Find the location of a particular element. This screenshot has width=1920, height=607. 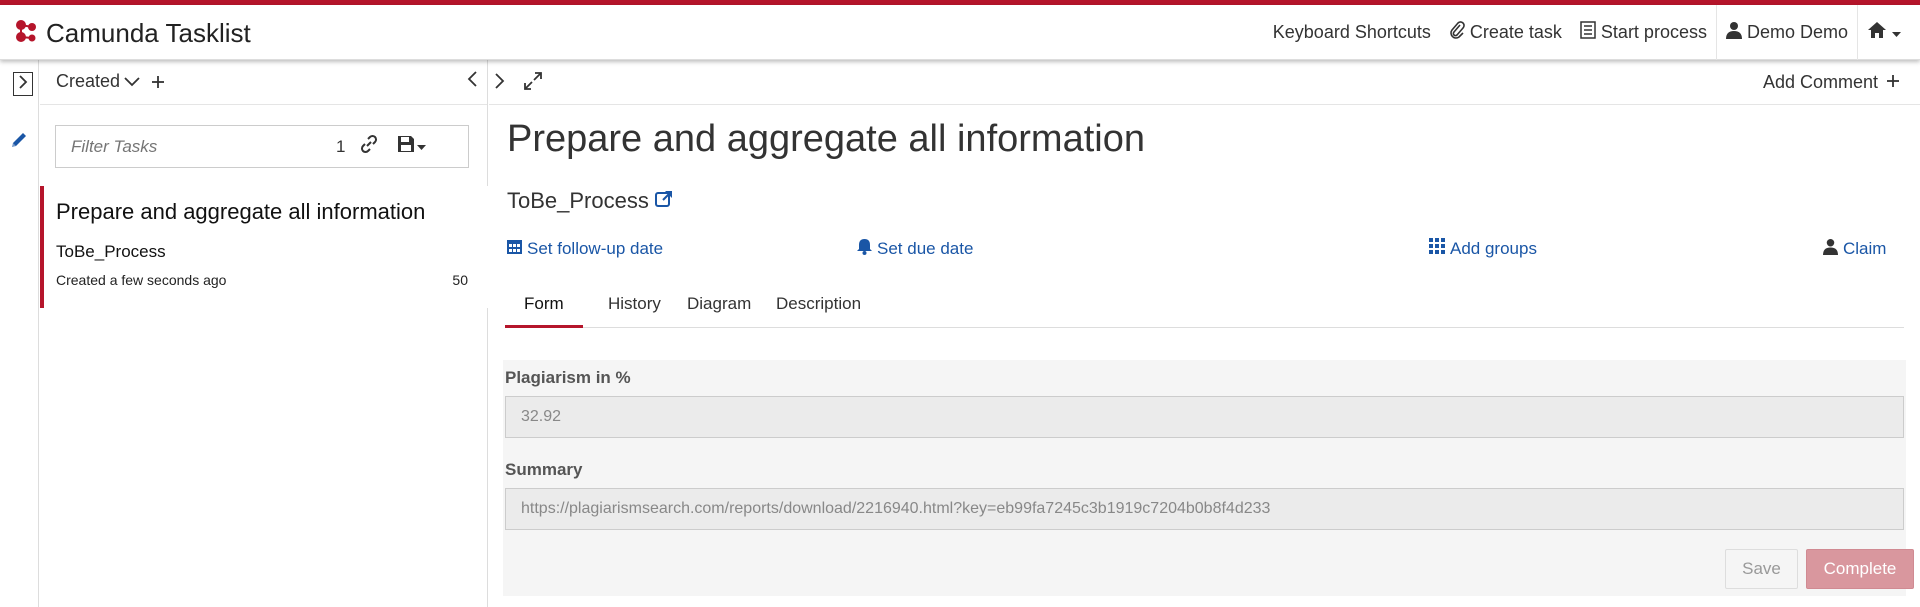

paperclip-icon is located at coordinates (1457, 32).